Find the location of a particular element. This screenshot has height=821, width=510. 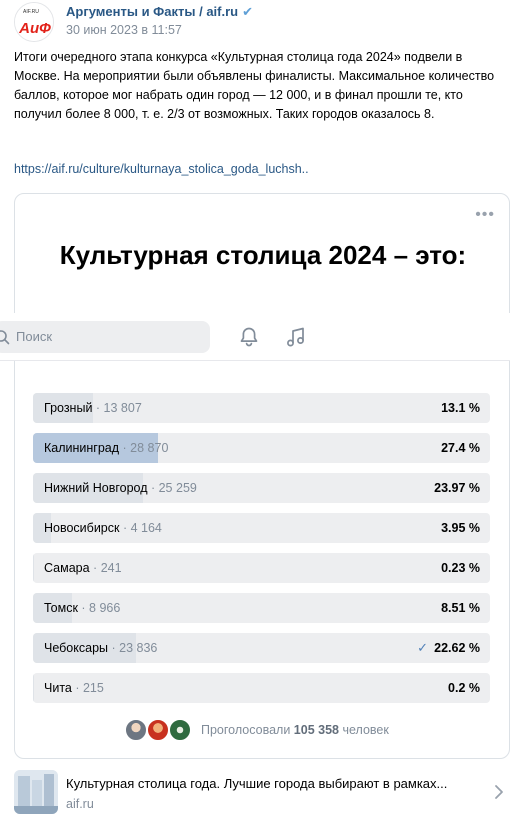

poll-option-percent: 0.2 % is located at coordinates (464, 688).